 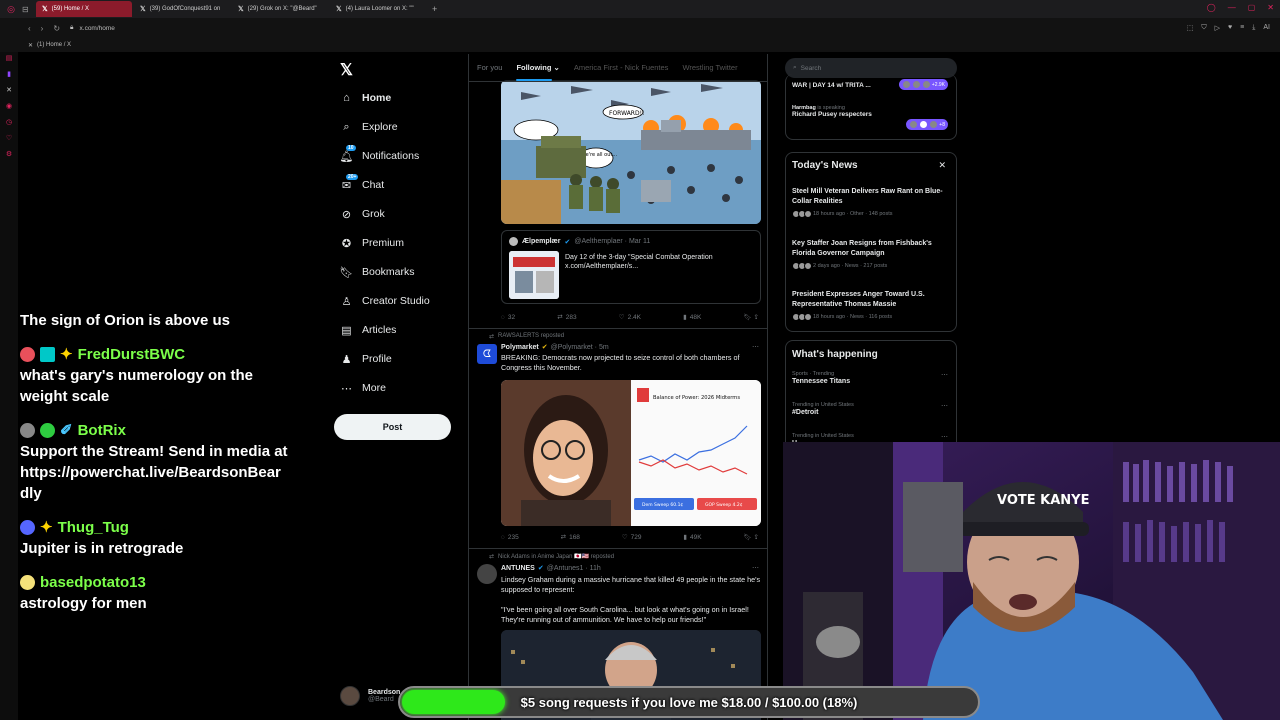 What do you see at coordinates (56, 28) in the screenshot?
I see `reload-icon: ↻` at bounding box center [56, 28].